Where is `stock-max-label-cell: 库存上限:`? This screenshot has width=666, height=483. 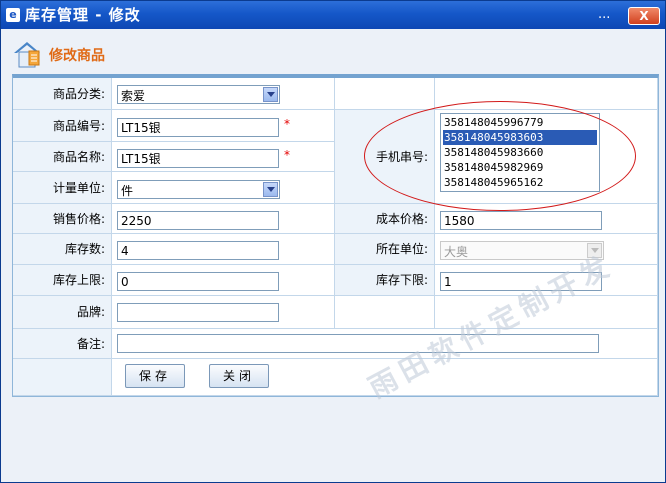 stock-max-label-cell: 库存上限: is located at coordinates (62, 280).